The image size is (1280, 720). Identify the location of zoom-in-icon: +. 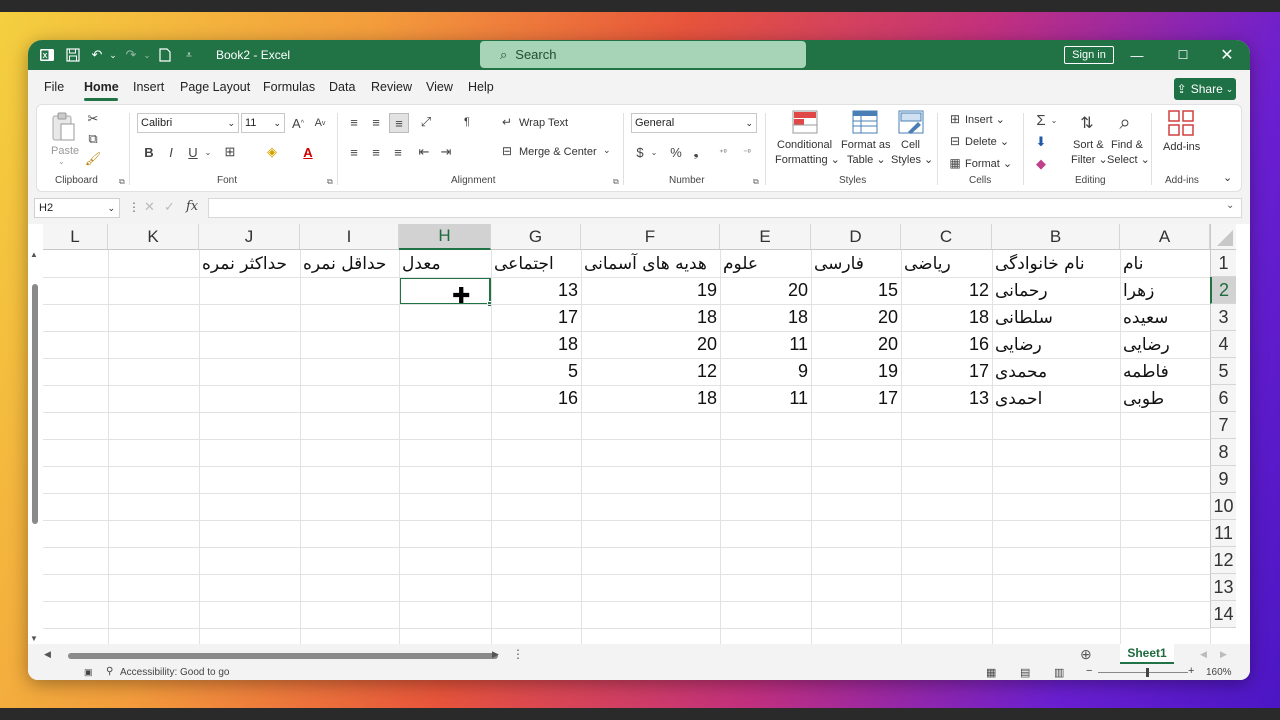
(1191, 671).